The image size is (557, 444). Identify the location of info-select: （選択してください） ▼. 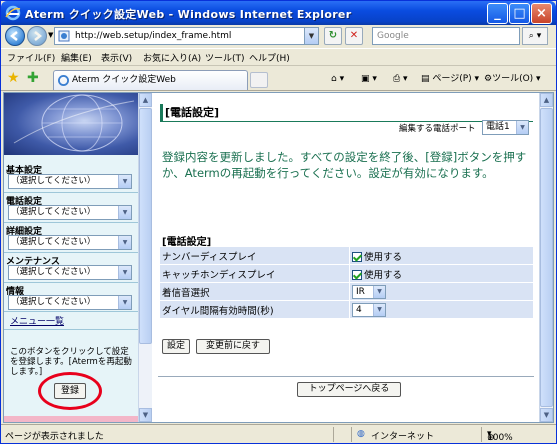
(70, 302).